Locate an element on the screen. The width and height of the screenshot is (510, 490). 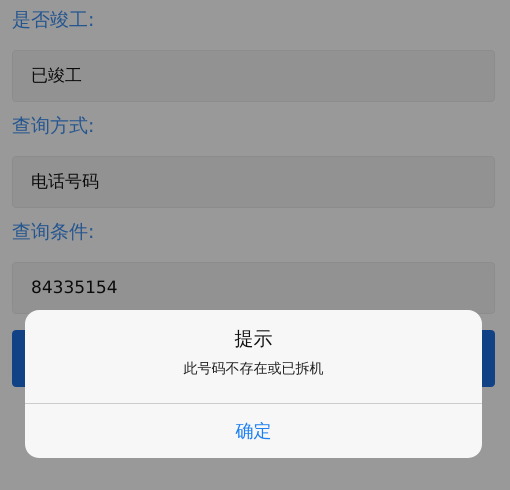
field-label: 是否竣工: is located at coordinates (54, 20).